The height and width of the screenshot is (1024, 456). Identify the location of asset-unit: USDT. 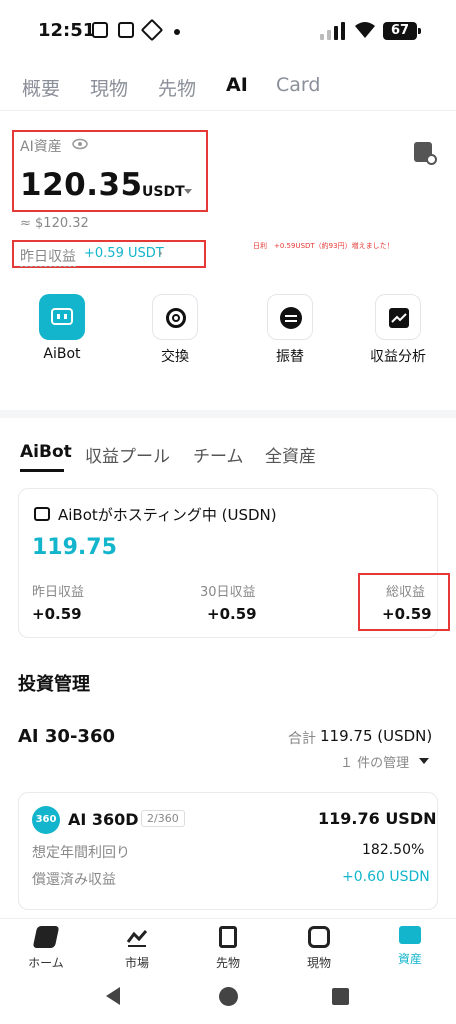
(163, 192).